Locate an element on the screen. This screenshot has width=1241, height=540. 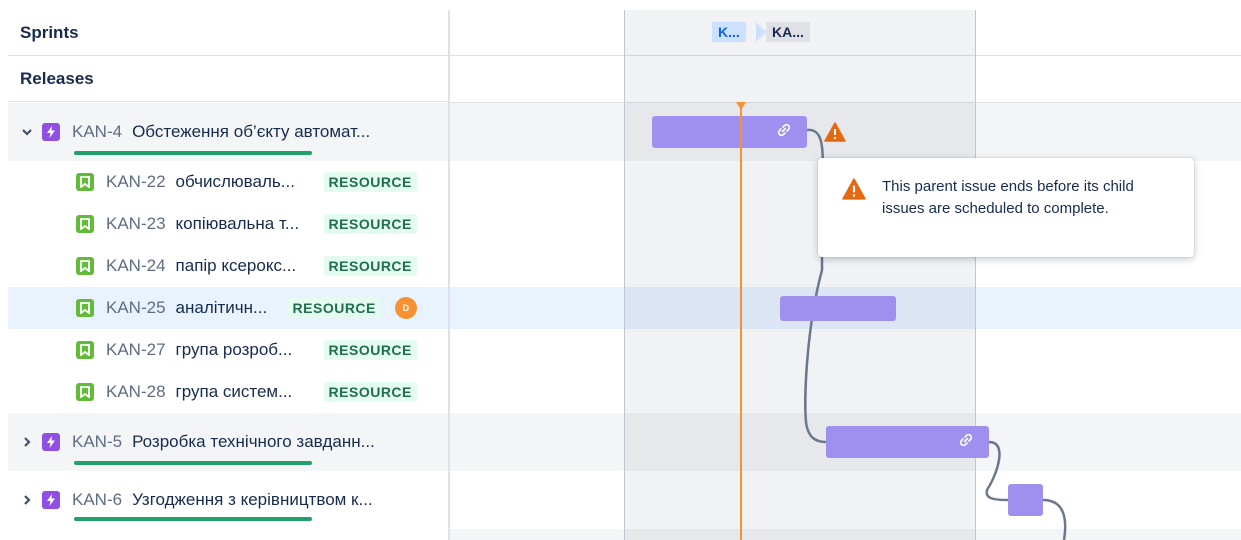
issue-row-kan-25: KAN-25 аналітичн... RESOURCE D is located at coordinates (228, 308).